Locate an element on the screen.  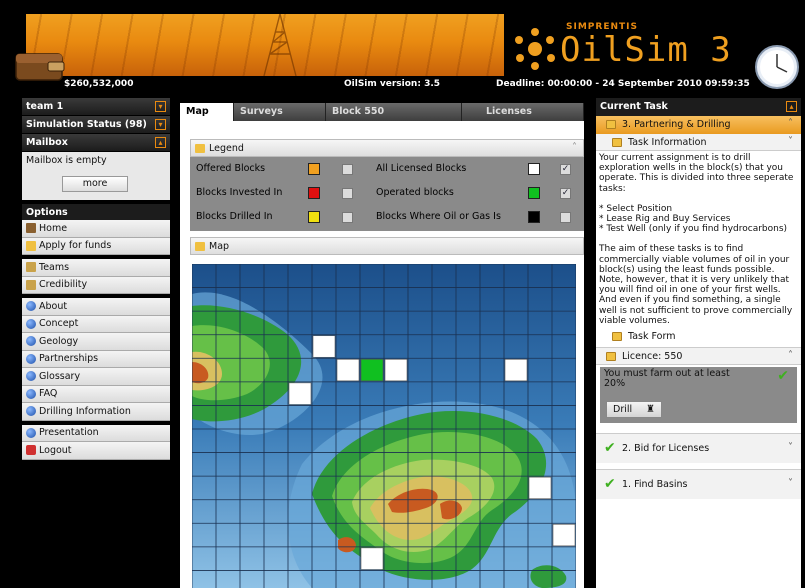
licence-row: Licence: 550 ˄ is located at coordinates (698, 356).